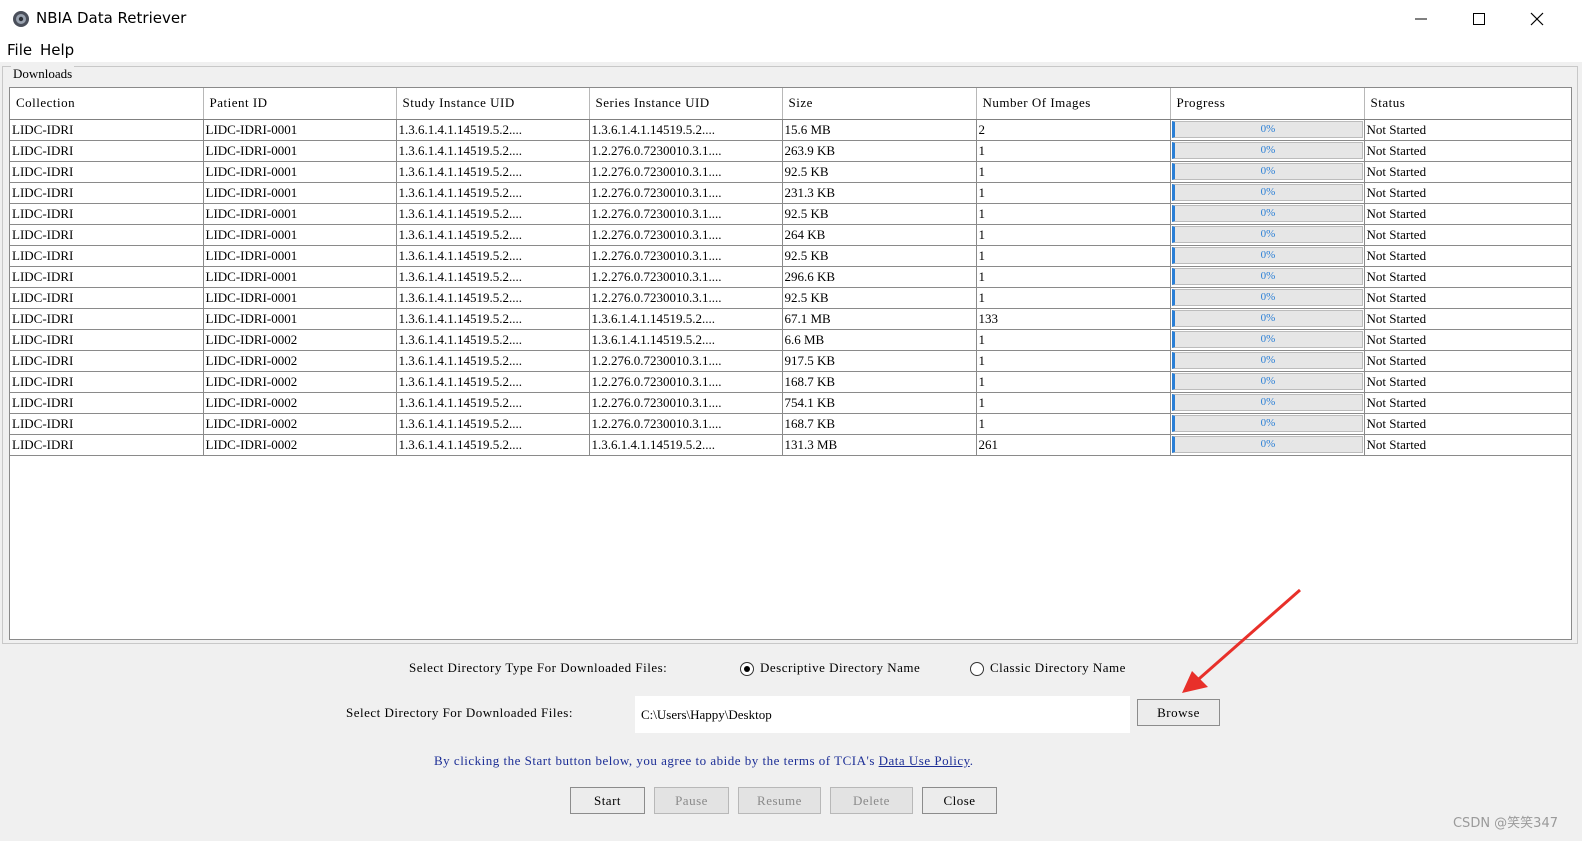 The width and height of the screenshot is (1582, 841). What do you see at coordinates (879, 277) in the screenshot?
I see `cell-size: 296.6 KB` at bounding box center [879, 277].